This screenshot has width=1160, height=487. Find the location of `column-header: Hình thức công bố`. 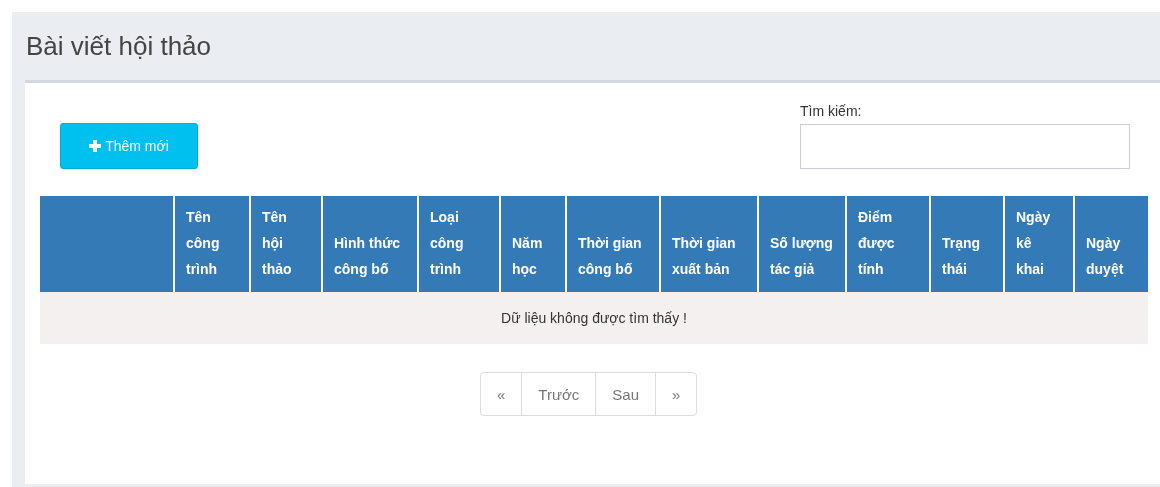

column-header: Hình thức công bố is located at coordinates (370, 244).